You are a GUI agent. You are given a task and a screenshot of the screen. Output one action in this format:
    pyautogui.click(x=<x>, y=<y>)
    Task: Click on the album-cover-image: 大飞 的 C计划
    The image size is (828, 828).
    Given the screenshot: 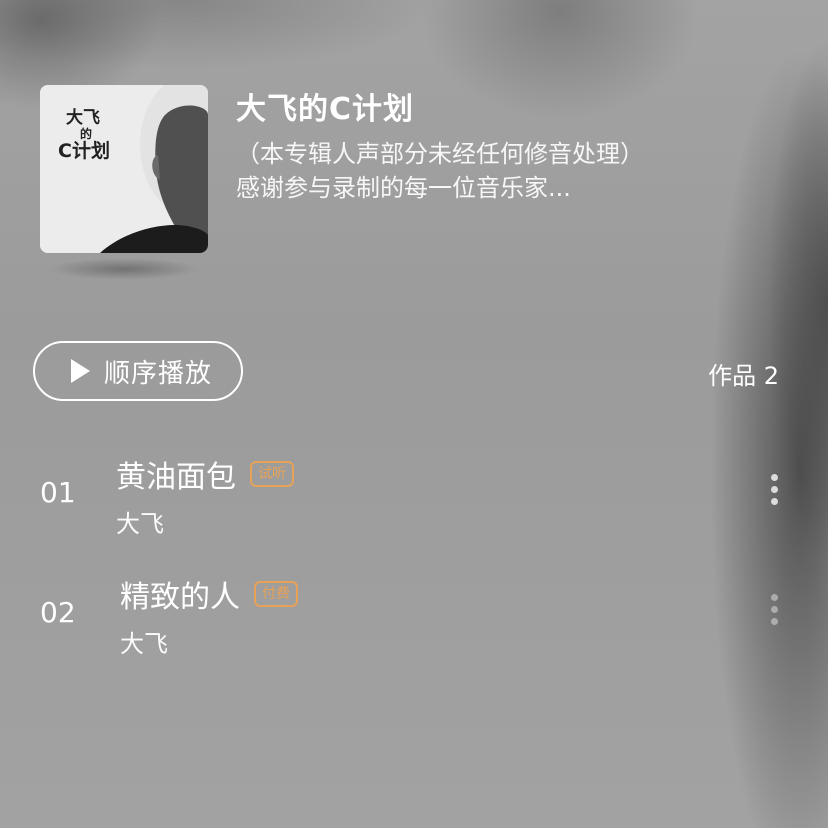 What is the action you would take?
    pyautogui.click(x=124, y=169)
    